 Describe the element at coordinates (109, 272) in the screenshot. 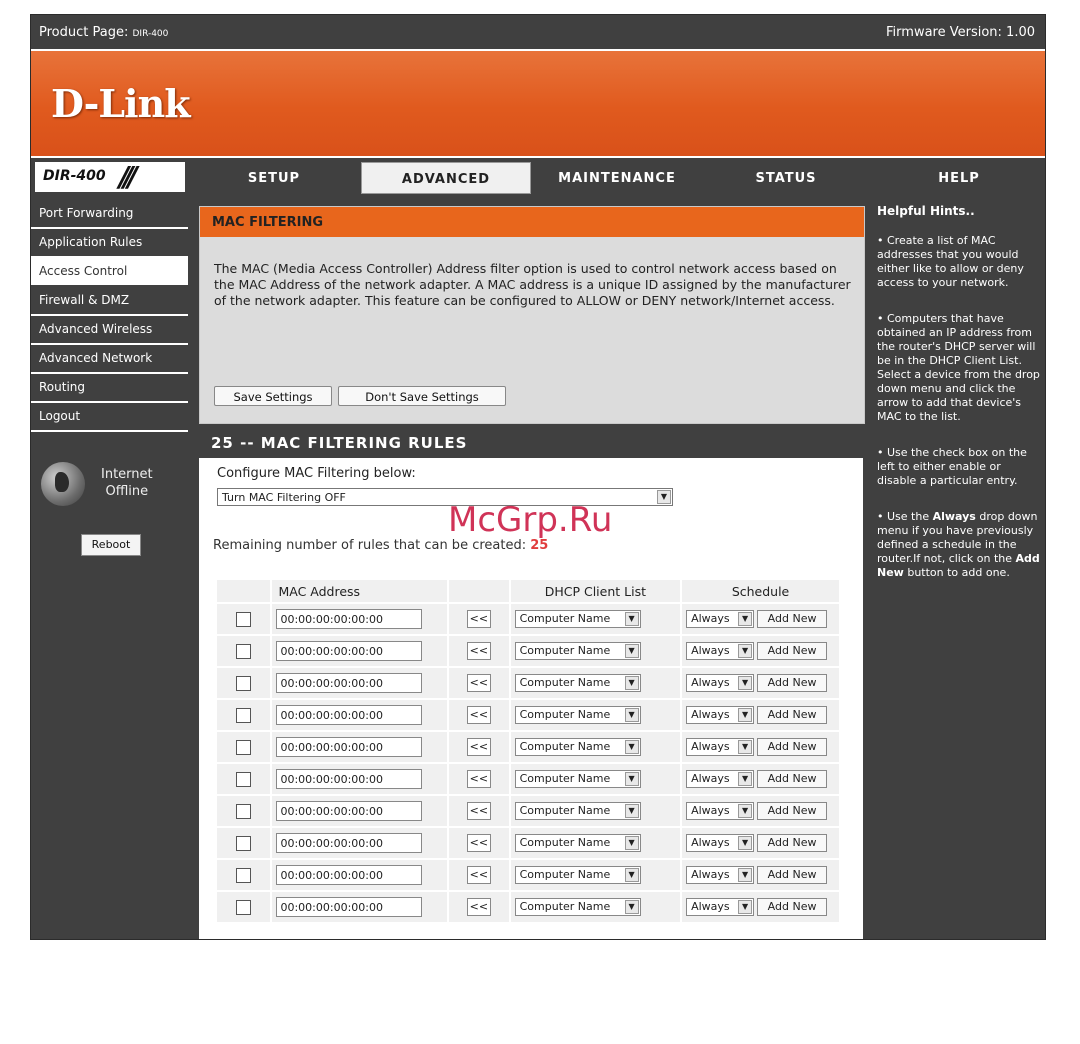

I see `sidebar-item-access-control: Access Control` at that location.